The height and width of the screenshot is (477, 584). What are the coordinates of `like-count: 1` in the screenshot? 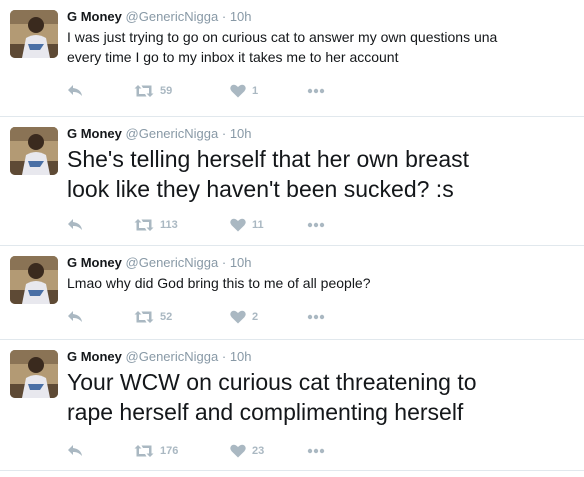 It's located at (255, 91).